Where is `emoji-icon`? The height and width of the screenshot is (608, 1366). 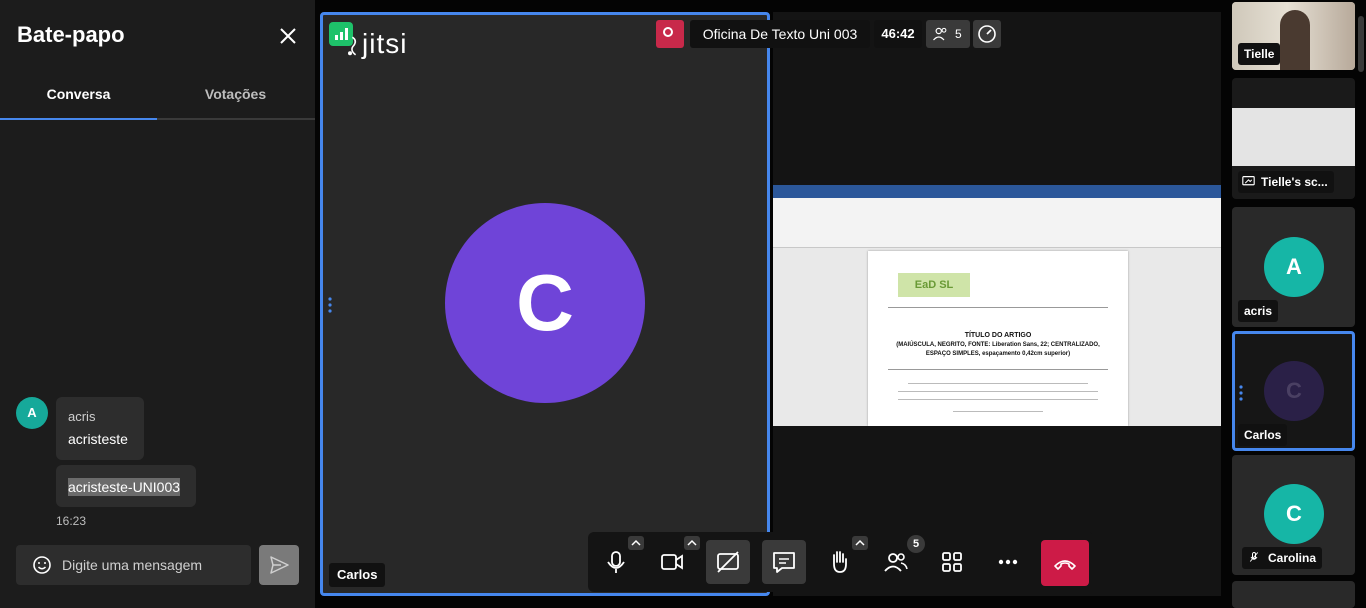 emoji-icon is located at coordinates (42, 565).